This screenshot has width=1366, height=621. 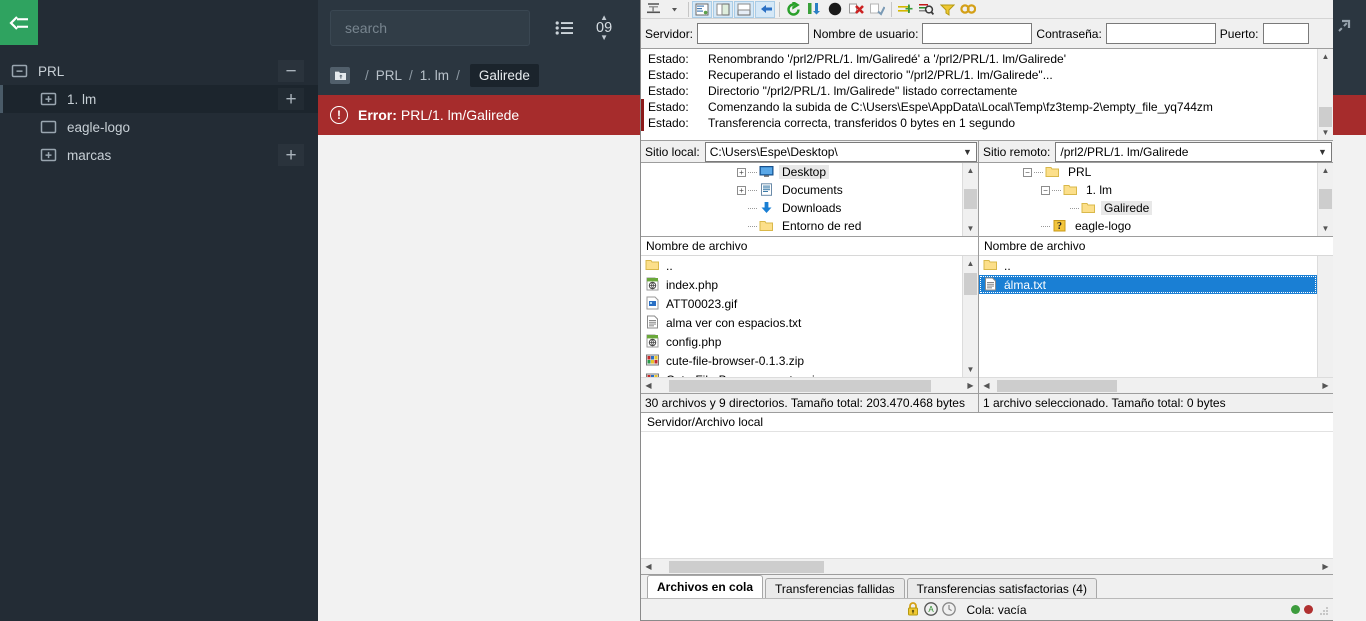 I want to click on dropdown-arrow-icon, so click(x=674, y=9).